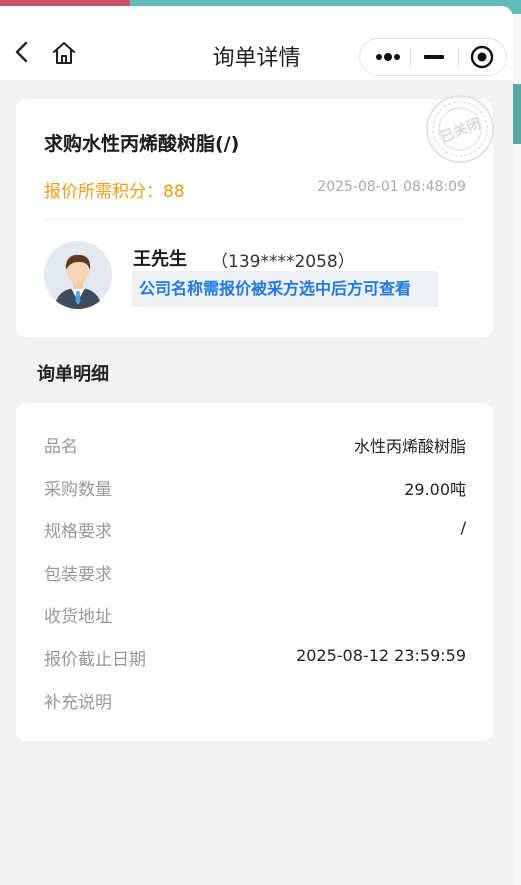  Describe the element at coordinates (95, 660) in the screenshot. I see `detail-label: 报价截止日期` at that location.